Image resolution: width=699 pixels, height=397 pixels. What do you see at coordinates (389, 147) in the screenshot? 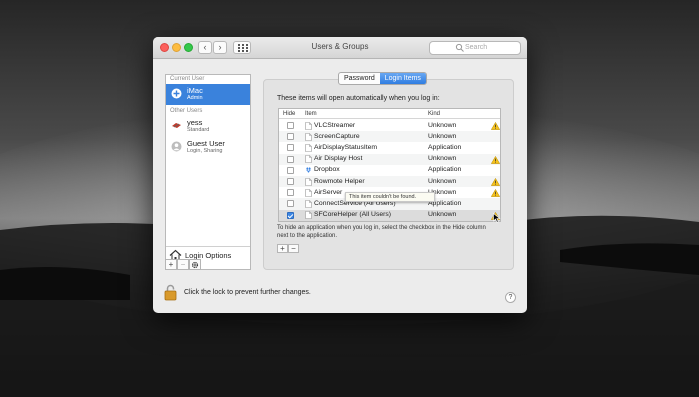
I see `table-row: AirDisplayStatusItem Application` at bounding box center [389, 147].